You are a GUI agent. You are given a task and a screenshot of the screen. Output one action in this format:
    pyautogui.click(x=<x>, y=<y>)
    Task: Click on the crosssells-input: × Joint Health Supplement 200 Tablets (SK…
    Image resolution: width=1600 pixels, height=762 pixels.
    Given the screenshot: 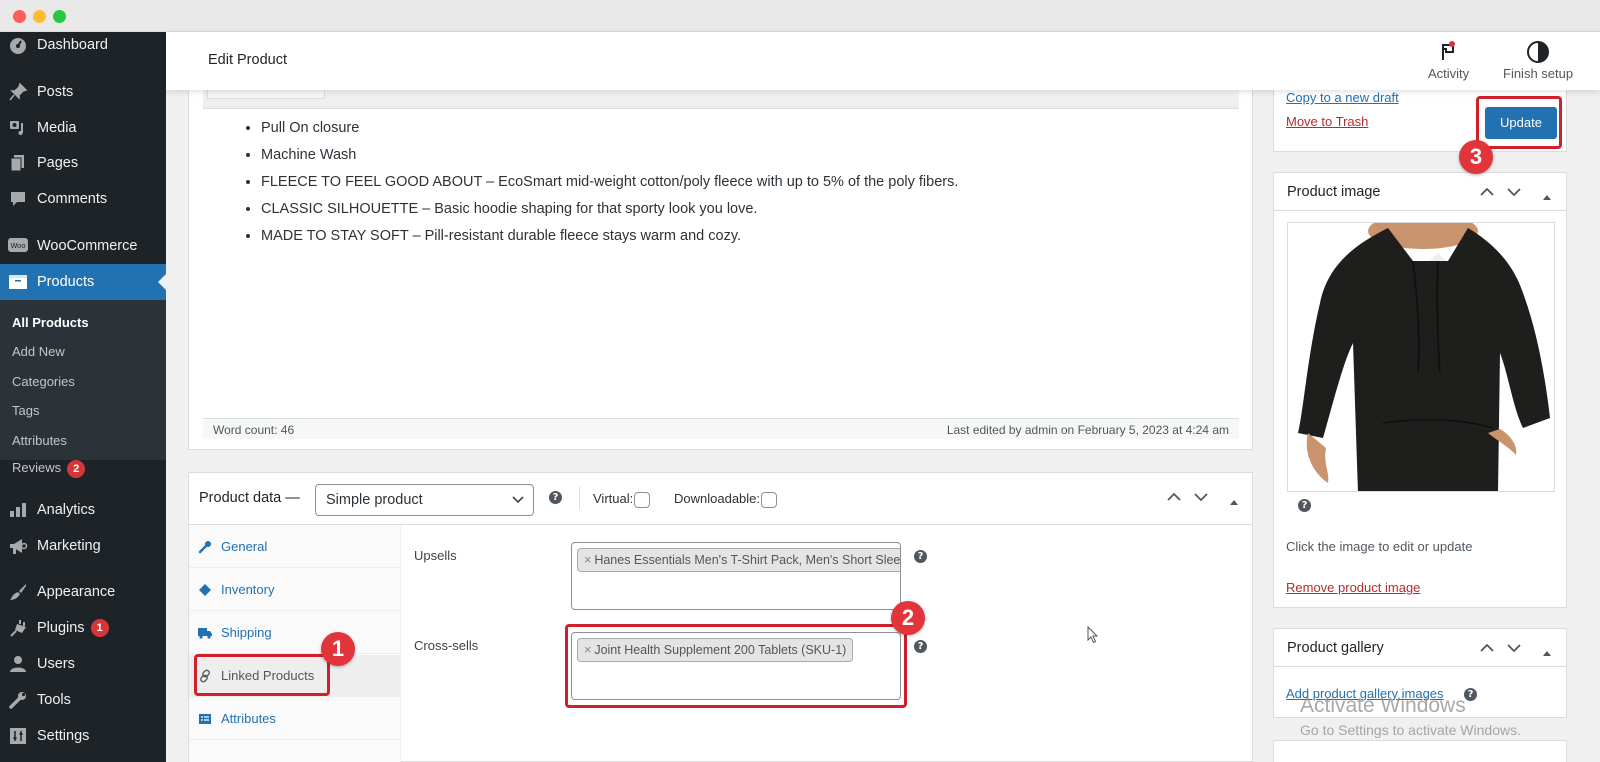 What is the action you would take?
    pyautogui.click(x=736, y=666)
    